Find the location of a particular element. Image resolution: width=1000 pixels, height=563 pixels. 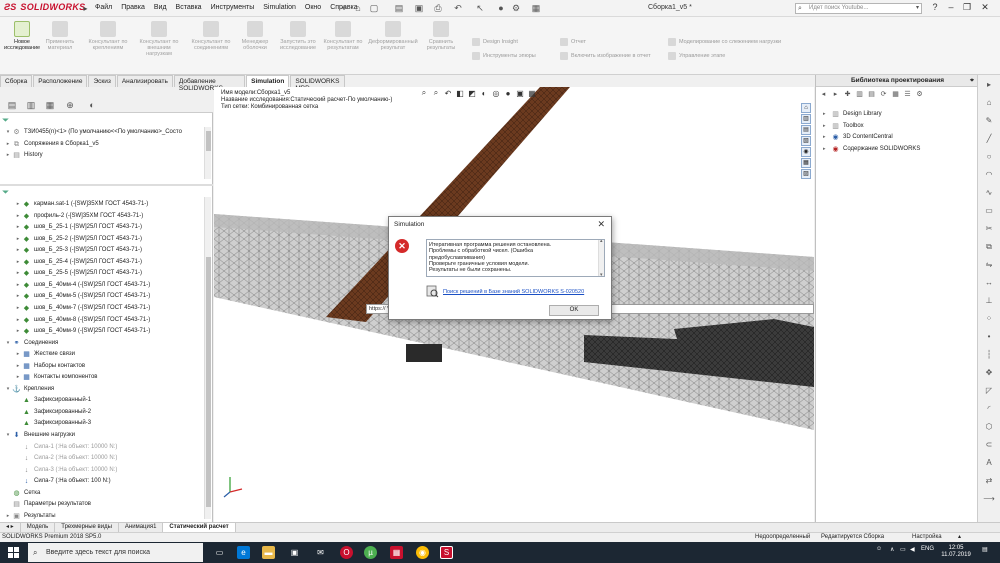

tab-5: Simulation is located at coordinates (268, 81).